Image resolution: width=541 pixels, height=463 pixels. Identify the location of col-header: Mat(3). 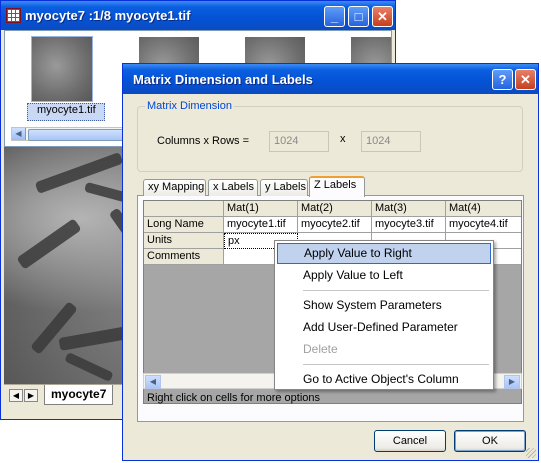
(409, 209).